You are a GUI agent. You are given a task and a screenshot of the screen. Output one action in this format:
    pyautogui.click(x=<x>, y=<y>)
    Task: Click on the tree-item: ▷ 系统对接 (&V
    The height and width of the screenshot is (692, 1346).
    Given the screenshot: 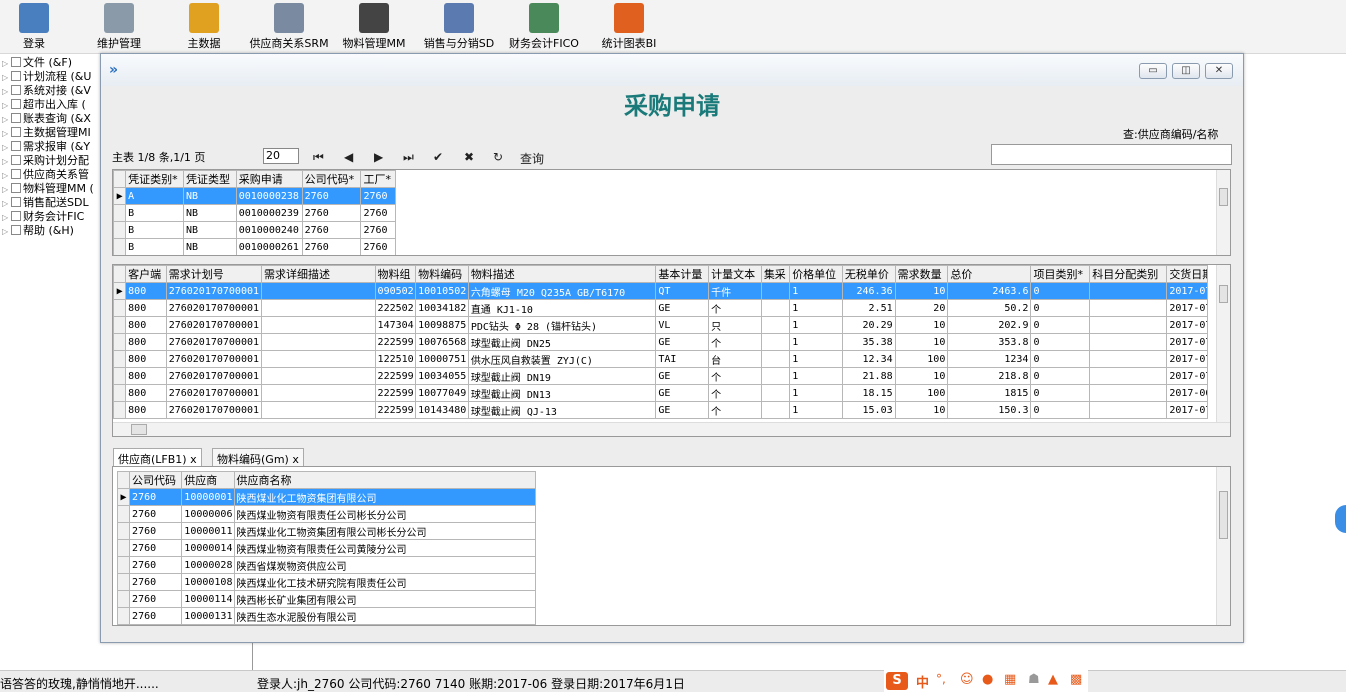 What is the action you would take?
    pyautogui.click(x=46, y=91)
    